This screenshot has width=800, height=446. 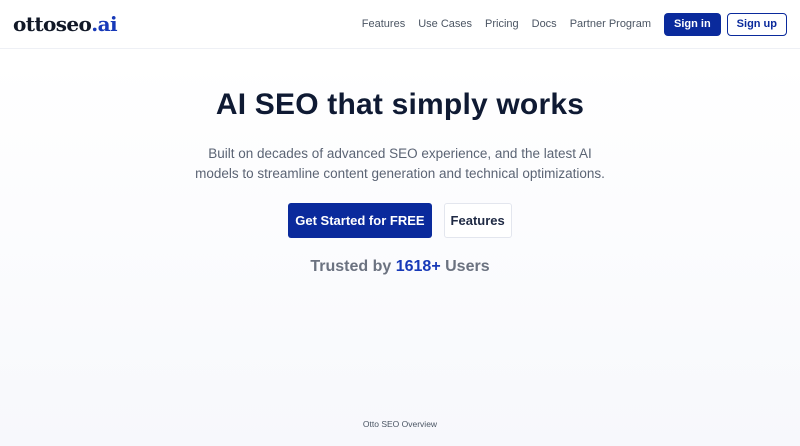 I want to click on ottoseo-logo: ottoseo .ai, so click(x=65, y=24).